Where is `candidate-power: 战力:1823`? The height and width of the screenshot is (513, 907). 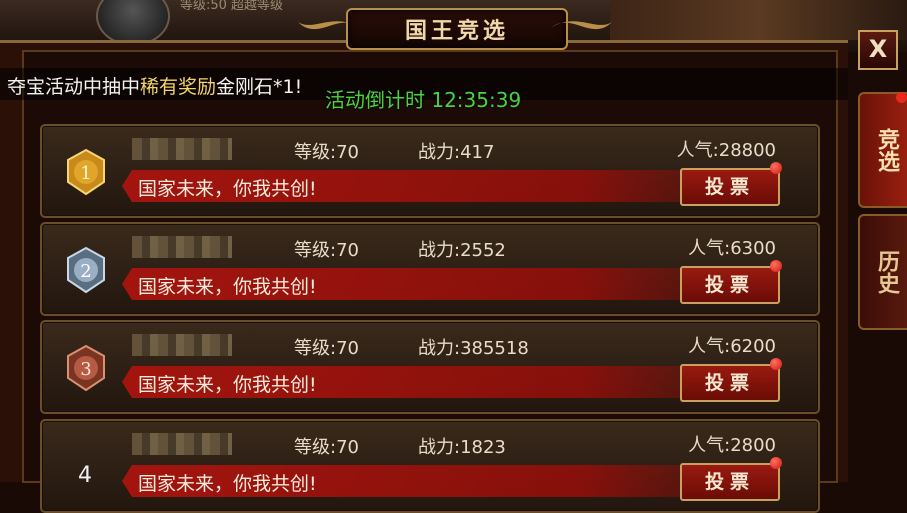
candidate-power: 战力:1823 is located at coordinates (462, 447).